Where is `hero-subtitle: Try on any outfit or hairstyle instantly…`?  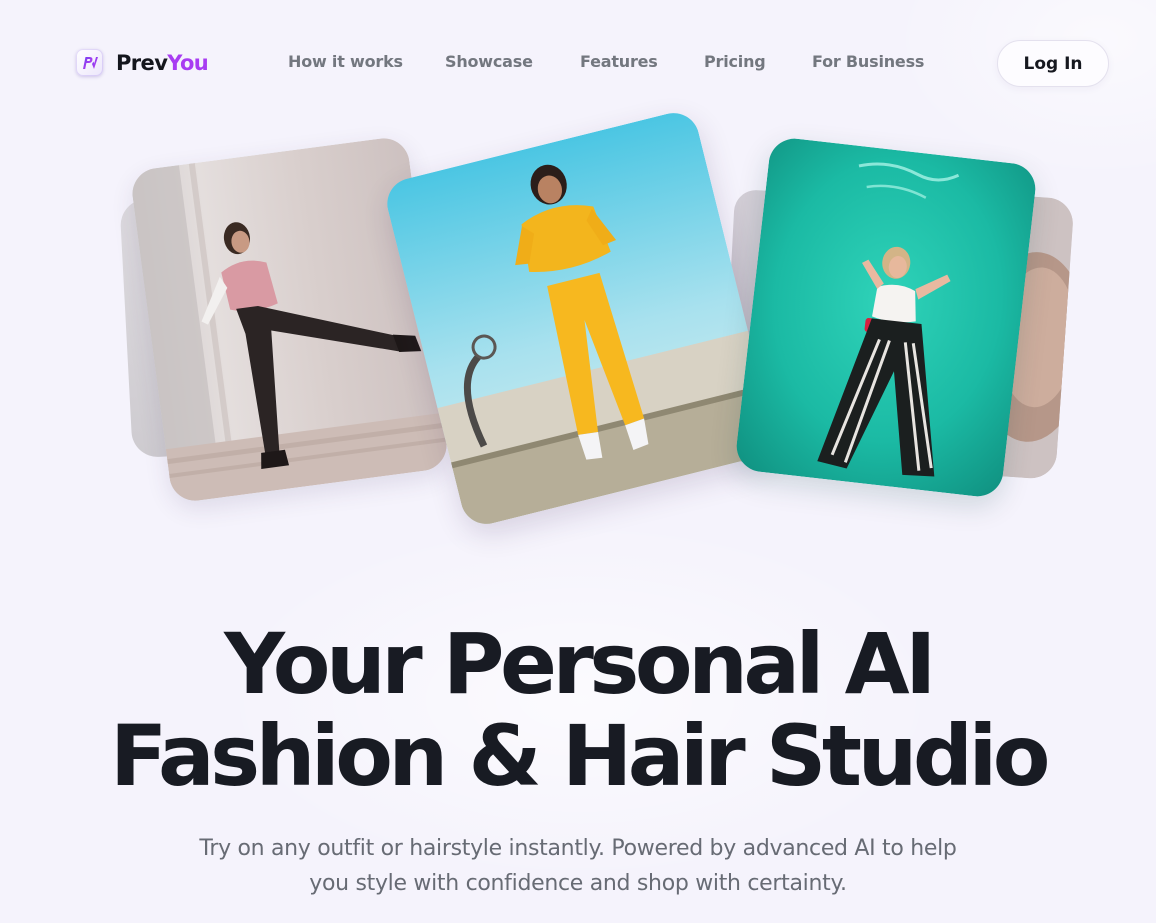 hero-subtitle: Try on any outfit or hairstyle instantly… is located at coordinates (578, 866).